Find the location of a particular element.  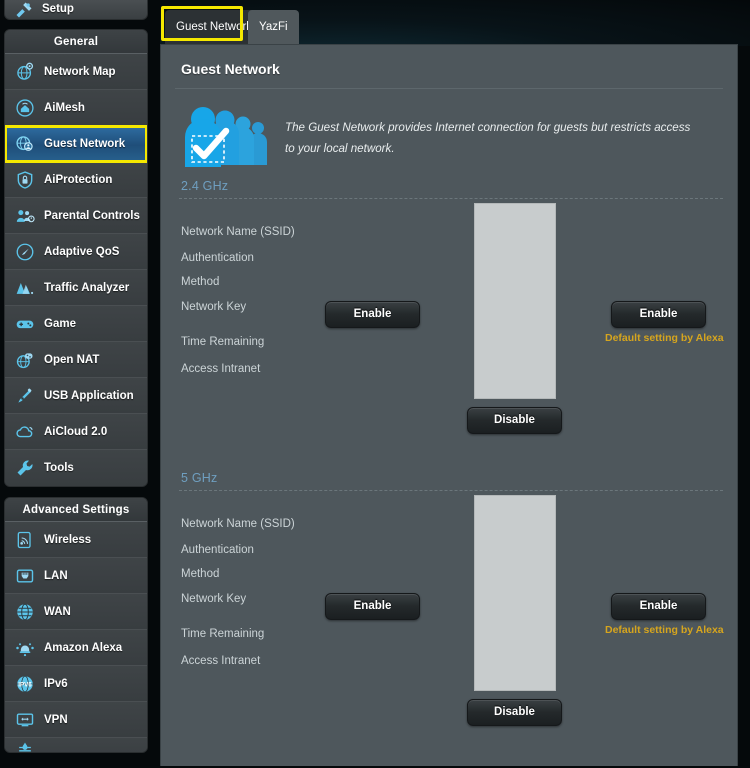

enable-button-center-24ghz: Enable is located at coordinates (372, 314).